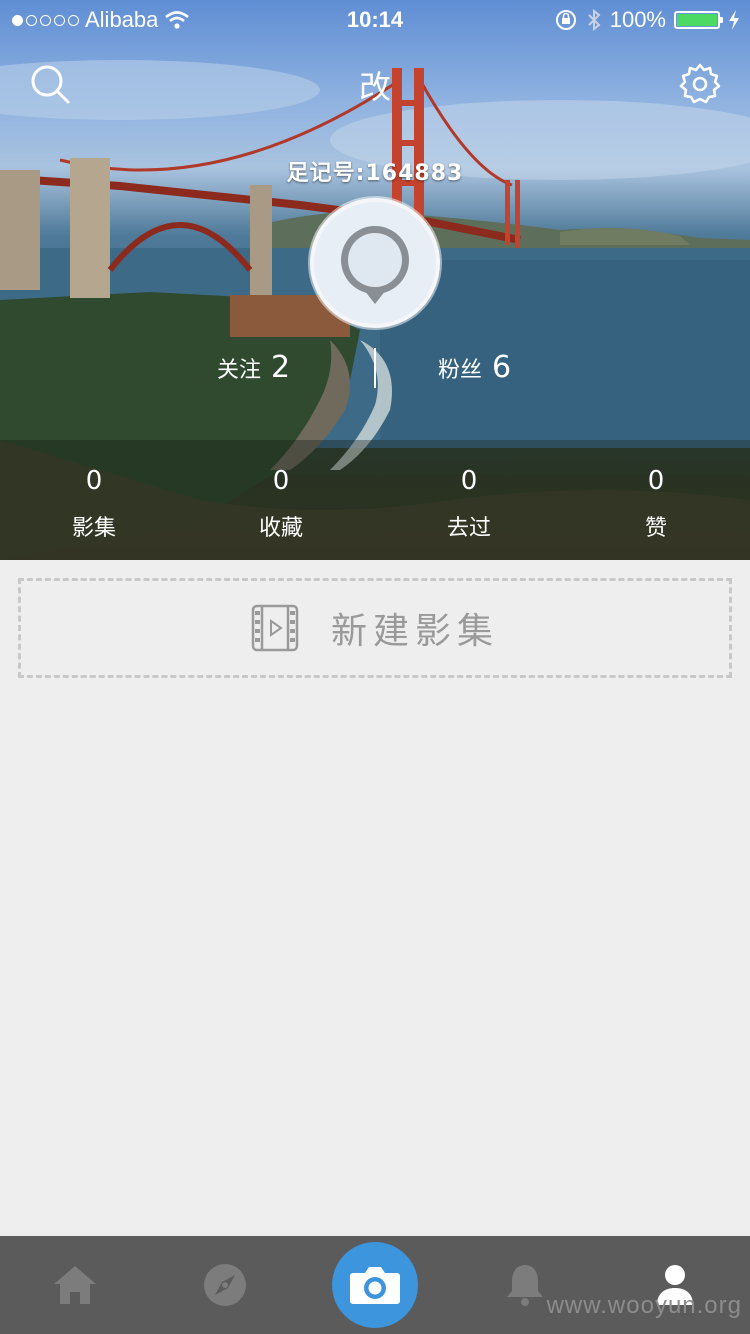  I want to click on followers-label: 粉丝, so click(460, 370).